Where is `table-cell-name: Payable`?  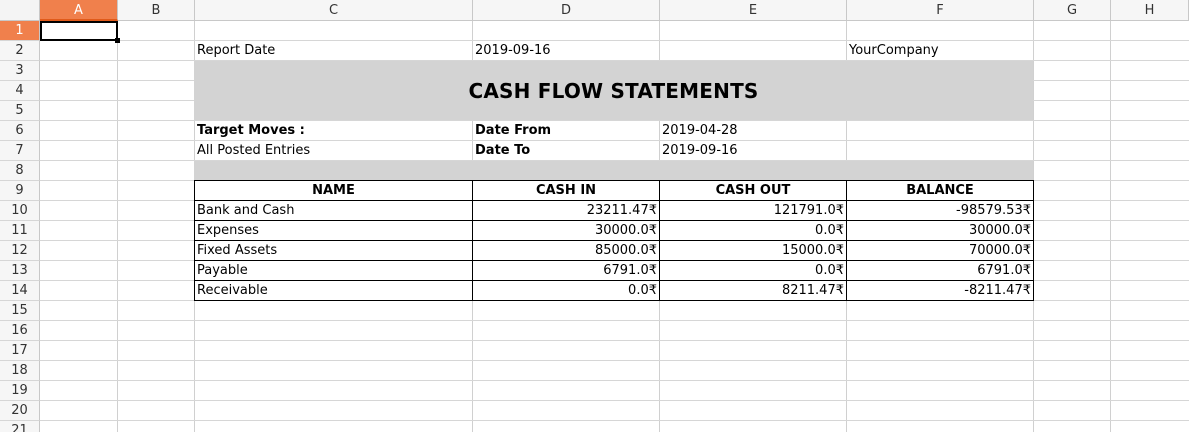
table-cell-name: Payable is located at coordinates (333, 271).